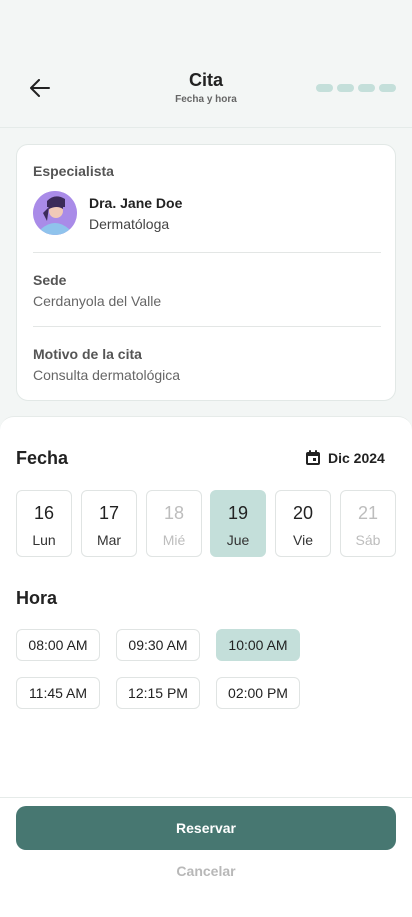 The image size is (412, 917). I want to click on date-heading: Fecha, so click(42, 458).